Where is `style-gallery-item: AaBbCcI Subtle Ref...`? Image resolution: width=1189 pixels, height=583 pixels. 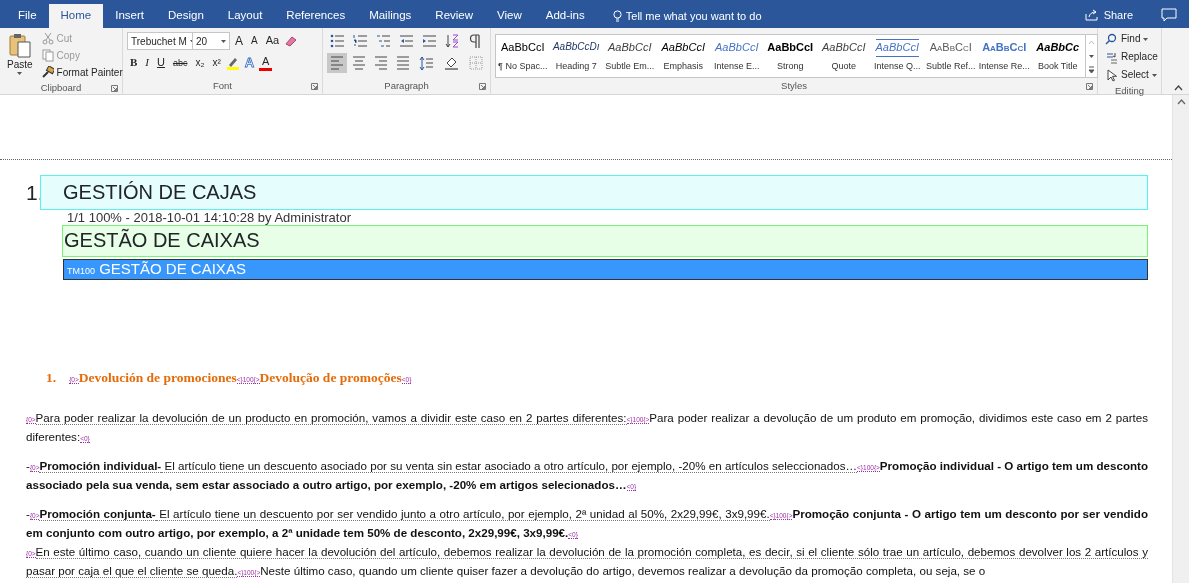 style-gallery-item: AaBbCcI Subtle Ref... is located at coordinates (951, 56).